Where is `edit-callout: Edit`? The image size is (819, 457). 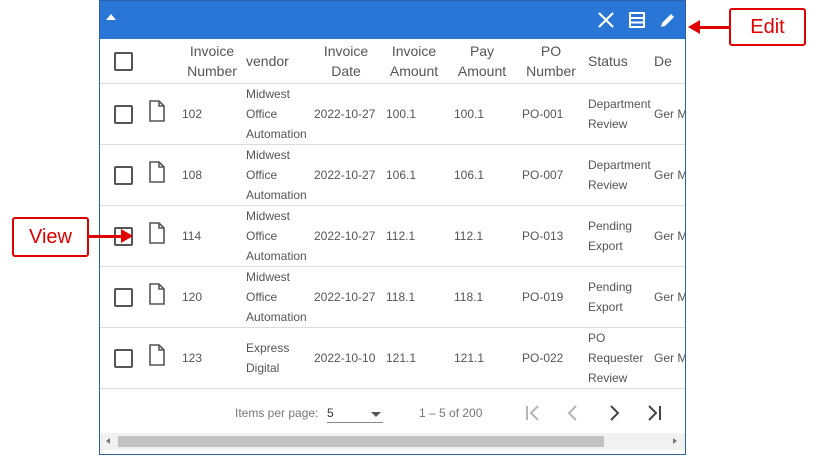 edit-callout: Edit is located at coordinates (767, 27).